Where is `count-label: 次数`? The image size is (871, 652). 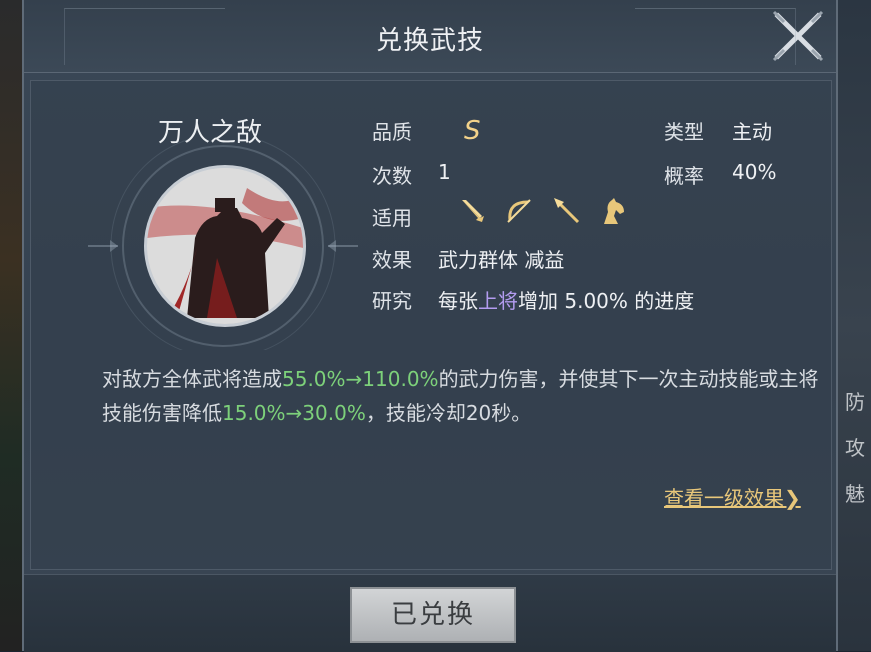
count-label: 次数 is located at coordinates (392, 176).